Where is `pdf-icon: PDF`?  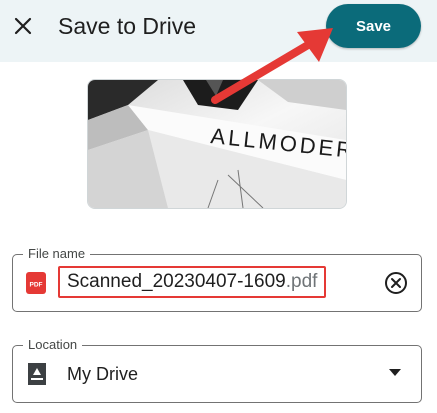
pdf-icon: PDF is located at coordinates (36, 283).